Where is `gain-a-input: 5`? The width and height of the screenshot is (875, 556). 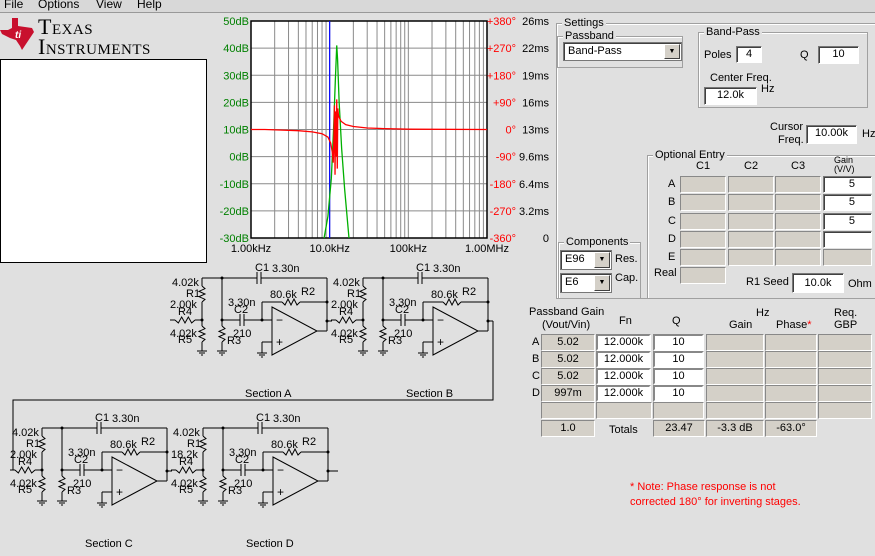
gain-a-input: 5 is located at coordinates (847, 184).